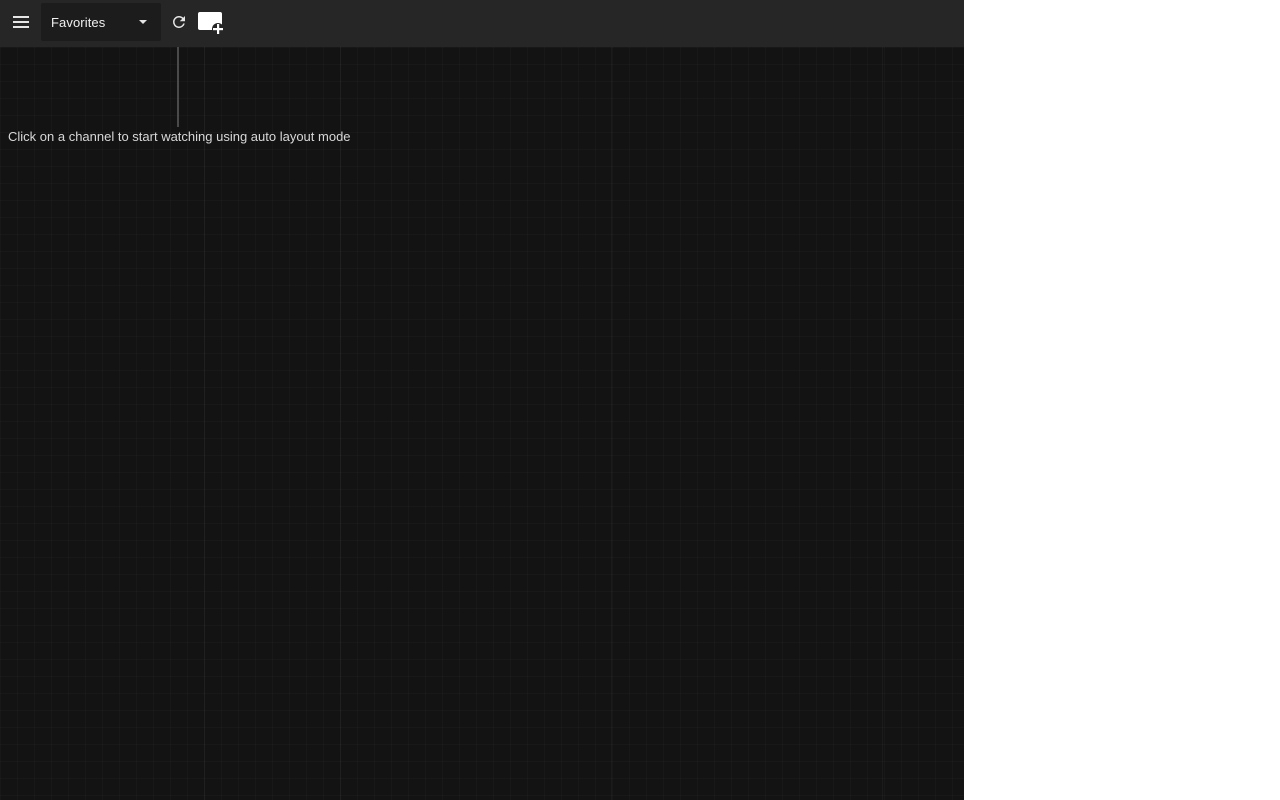 The width and height of the screenshot is (1280, 800). I want to click on list-select-dropdown: Favorites, so click(101, 22).